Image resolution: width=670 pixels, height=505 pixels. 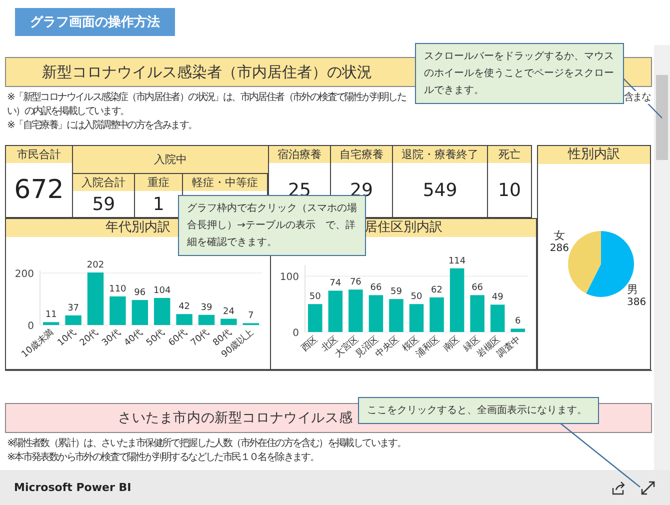 I want to click on data-label: 76, so click(x=356, y=283).